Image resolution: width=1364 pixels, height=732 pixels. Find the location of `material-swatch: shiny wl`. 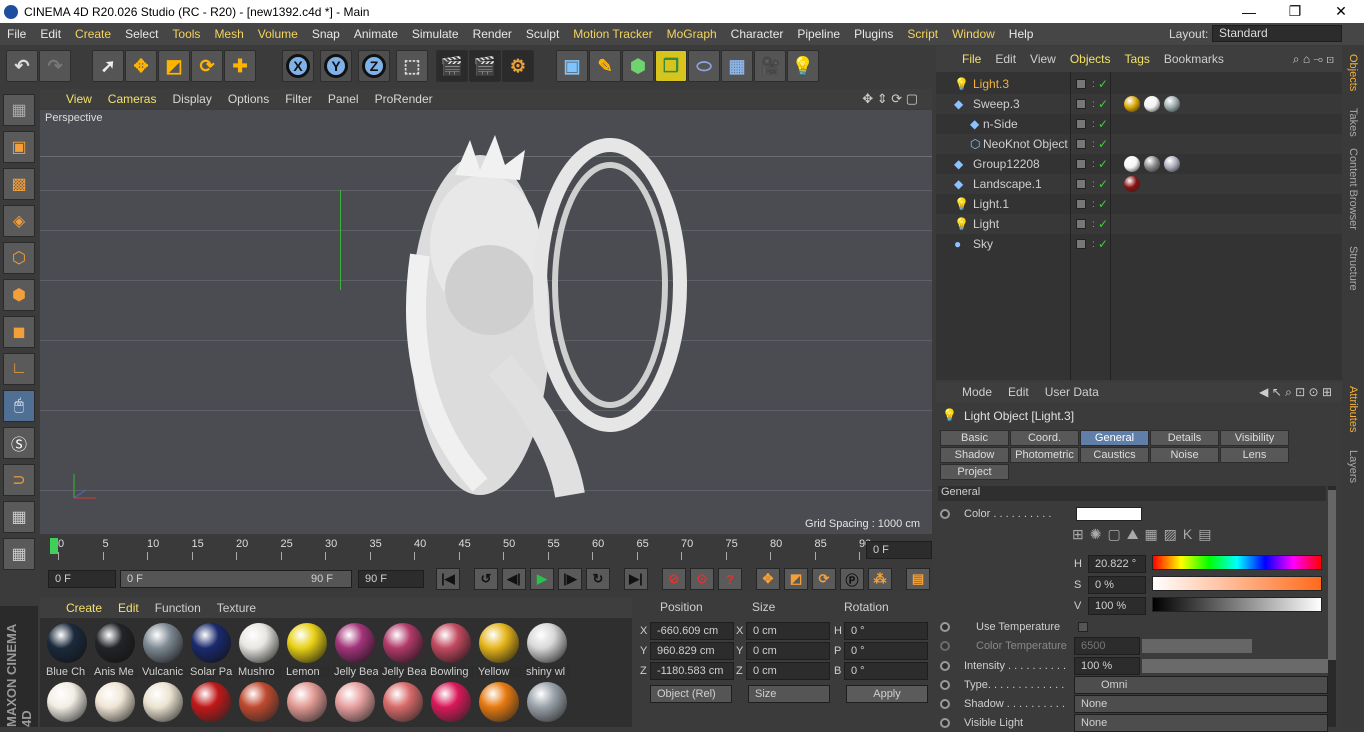

material-swatch: shiny wl is located at coordinates (547, 650).